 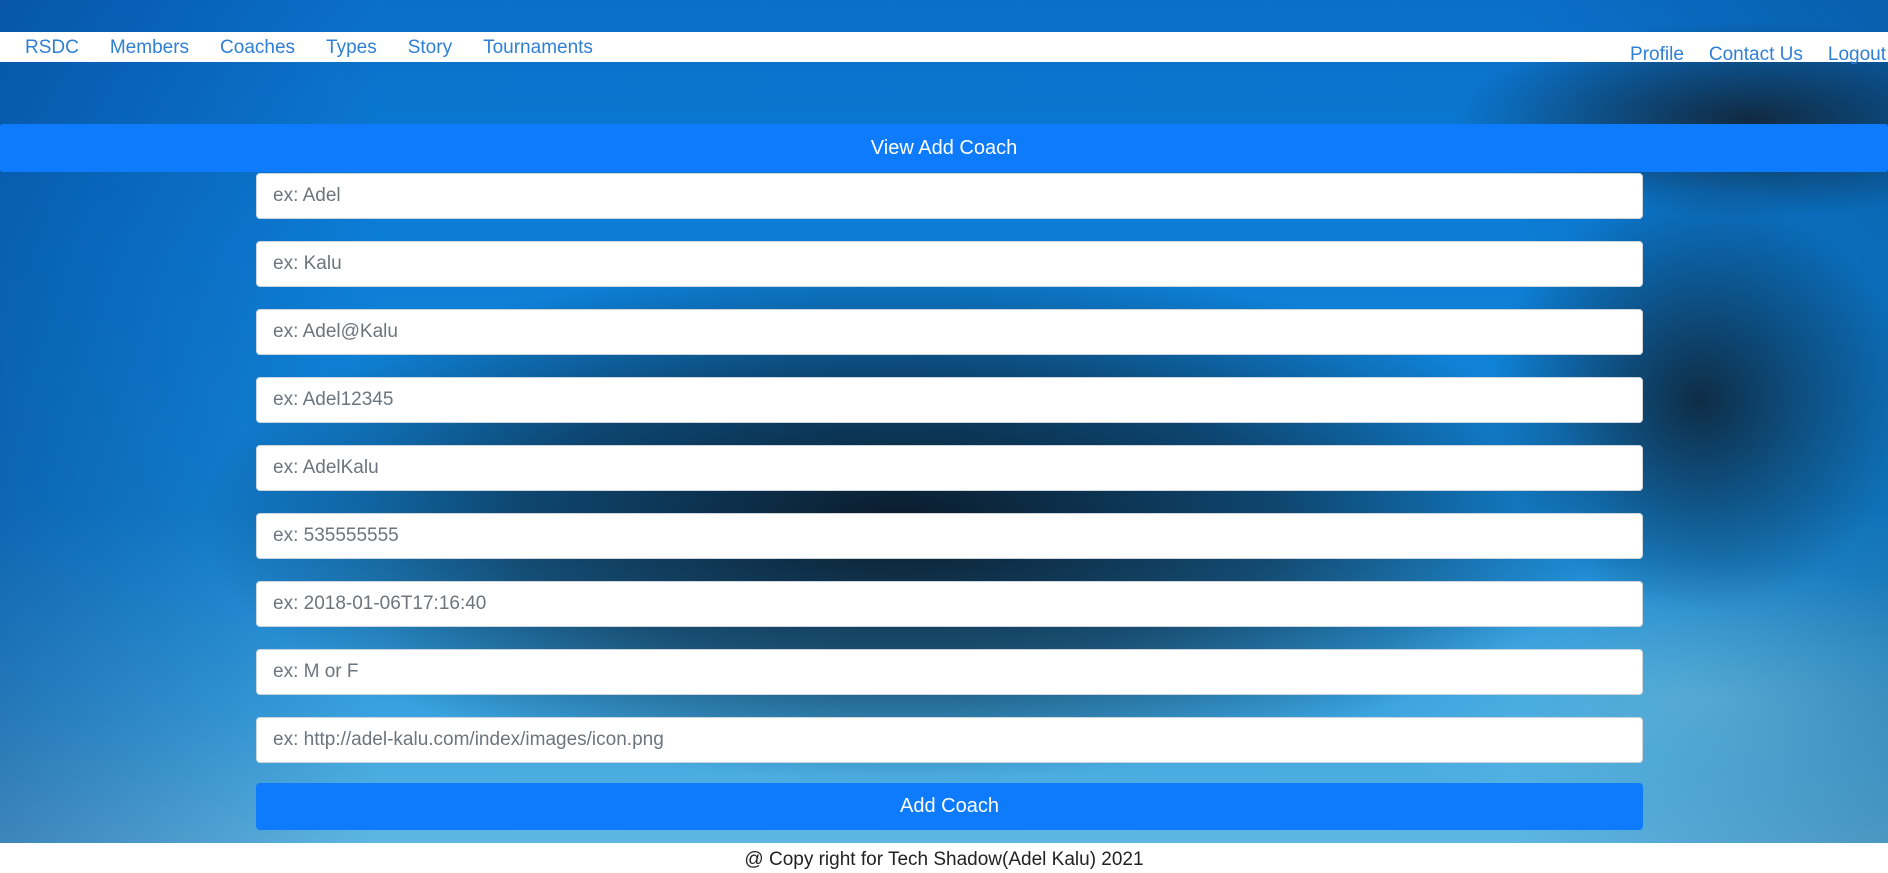 What do you see at coordinates (949, 264) in the screenshot?
I see `last-name-field` at bounding box center [949, 264].